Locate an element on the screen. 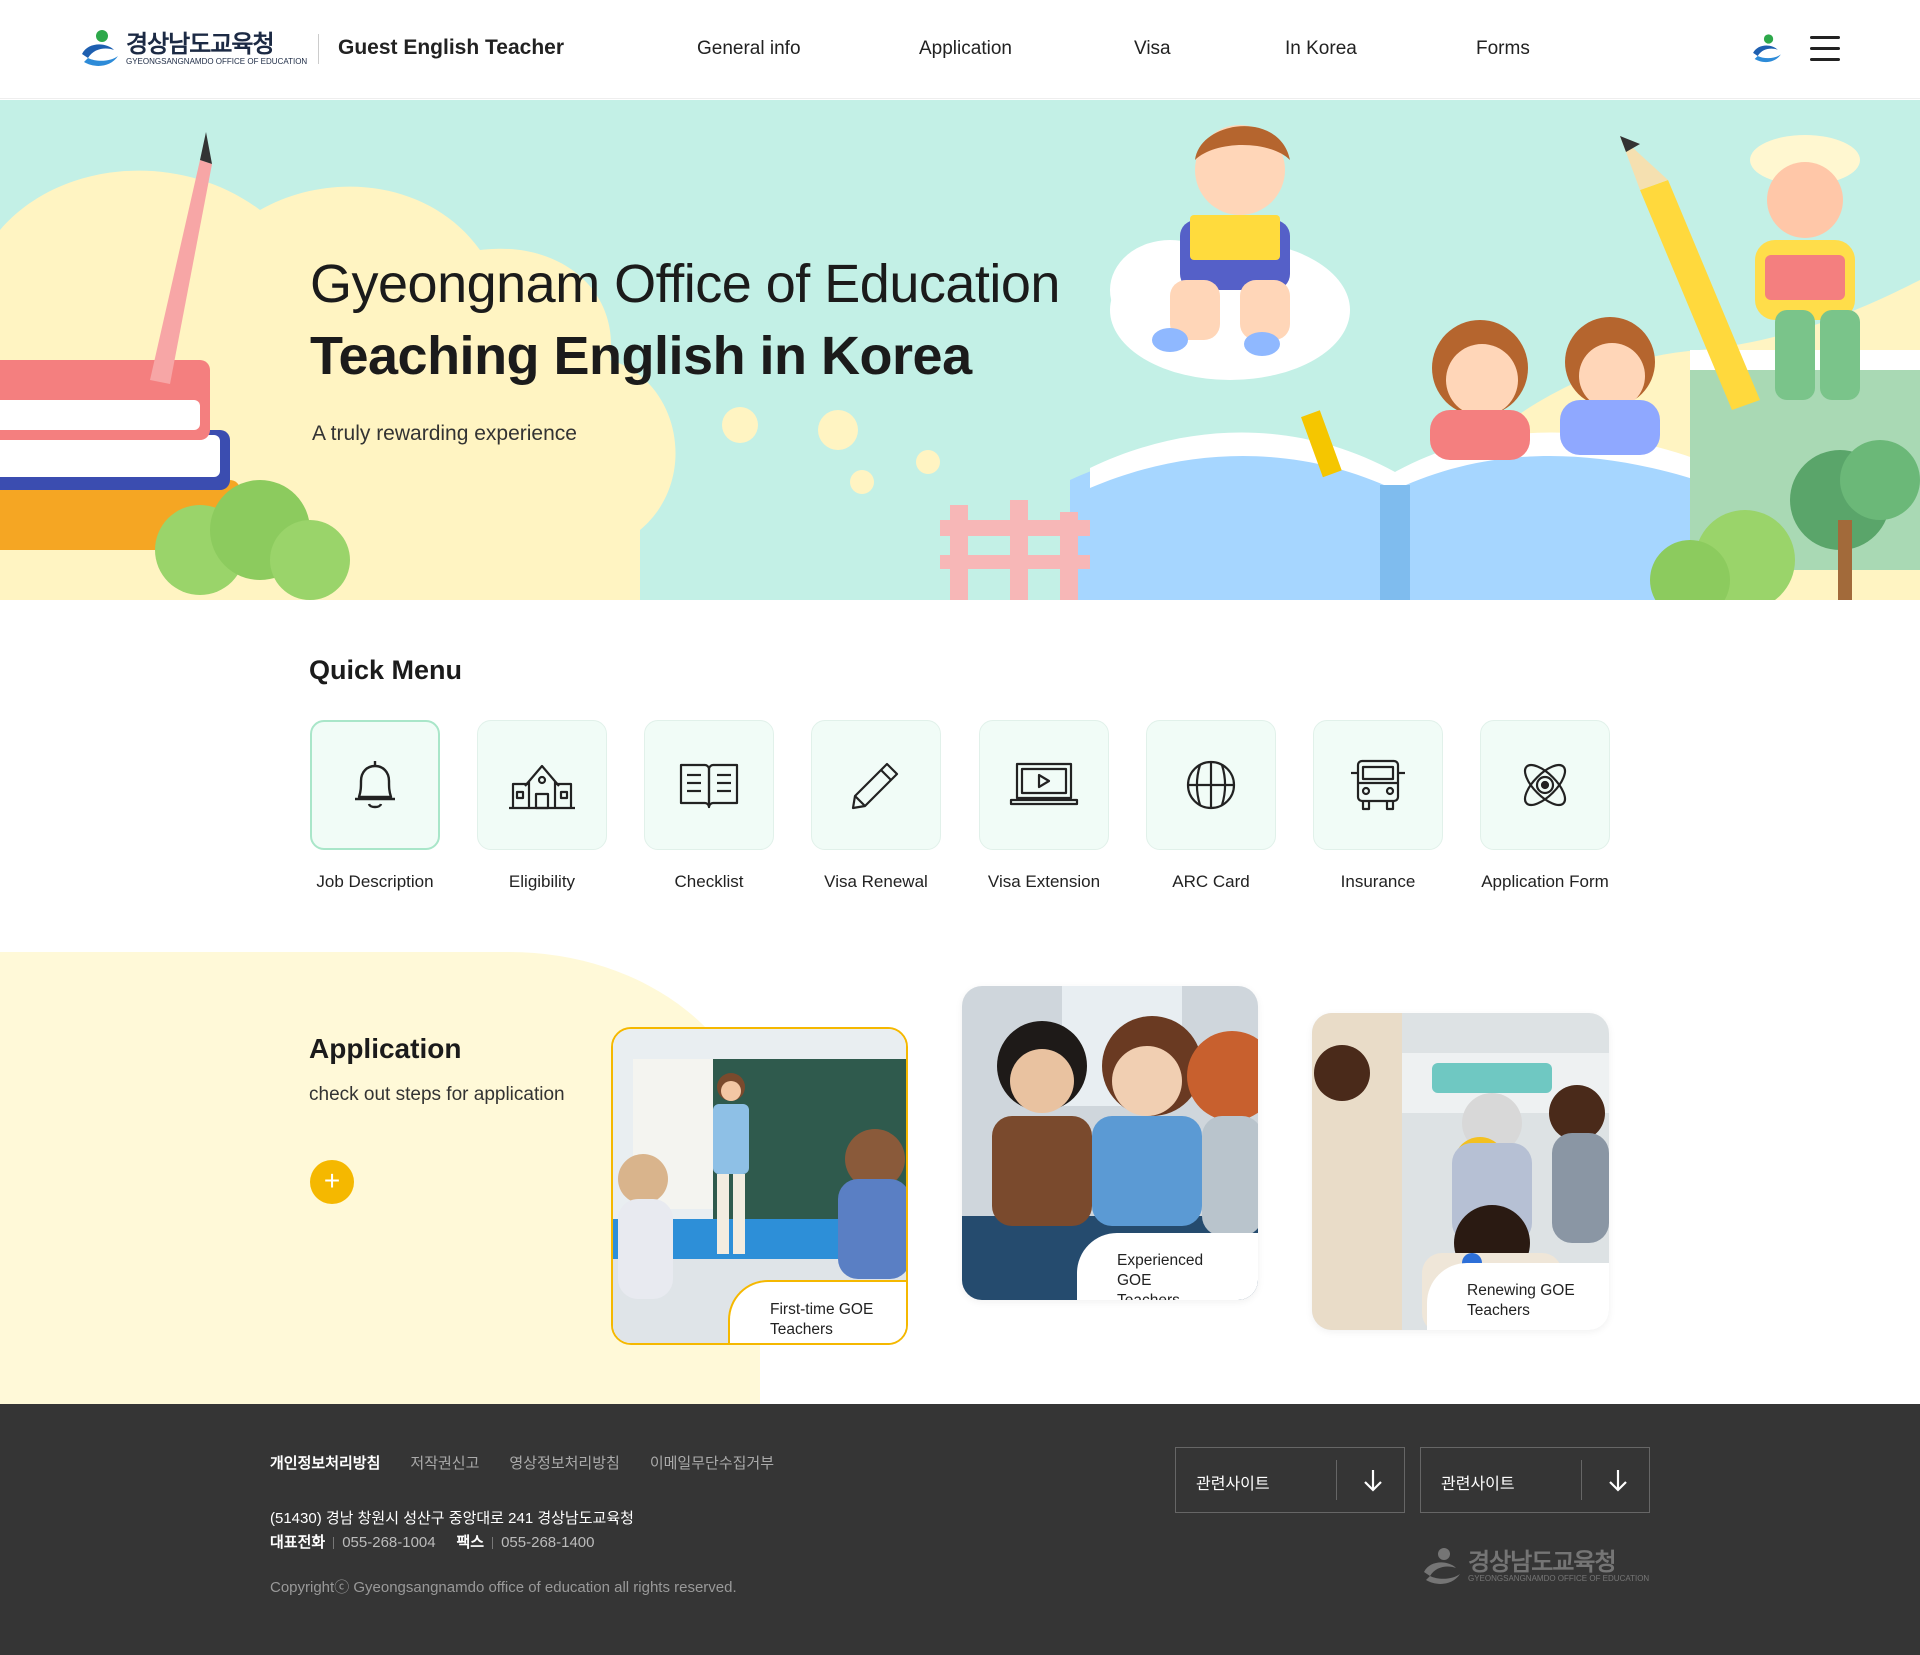 This screenshot has height=1655, width=1920. globe-icon is located at coordinates (1211, 785).